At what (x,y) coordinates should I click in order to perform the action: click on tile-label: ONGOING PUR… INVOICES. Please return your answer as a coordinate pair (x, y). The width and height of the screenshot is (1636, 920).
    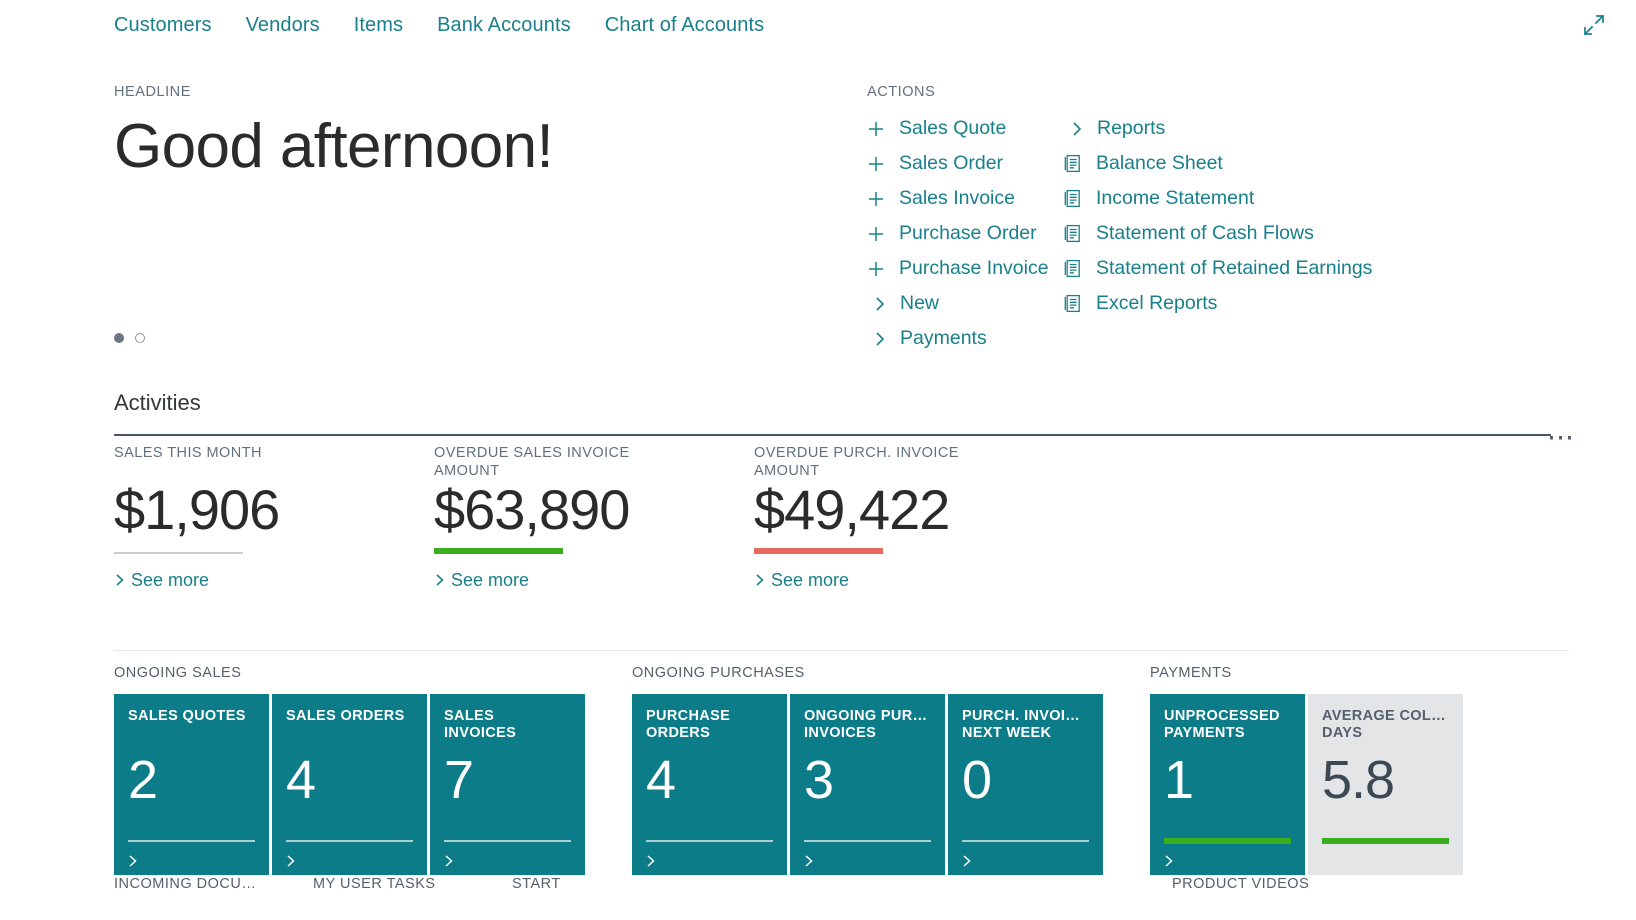
    Looking at the image, I should click on (866, 725).